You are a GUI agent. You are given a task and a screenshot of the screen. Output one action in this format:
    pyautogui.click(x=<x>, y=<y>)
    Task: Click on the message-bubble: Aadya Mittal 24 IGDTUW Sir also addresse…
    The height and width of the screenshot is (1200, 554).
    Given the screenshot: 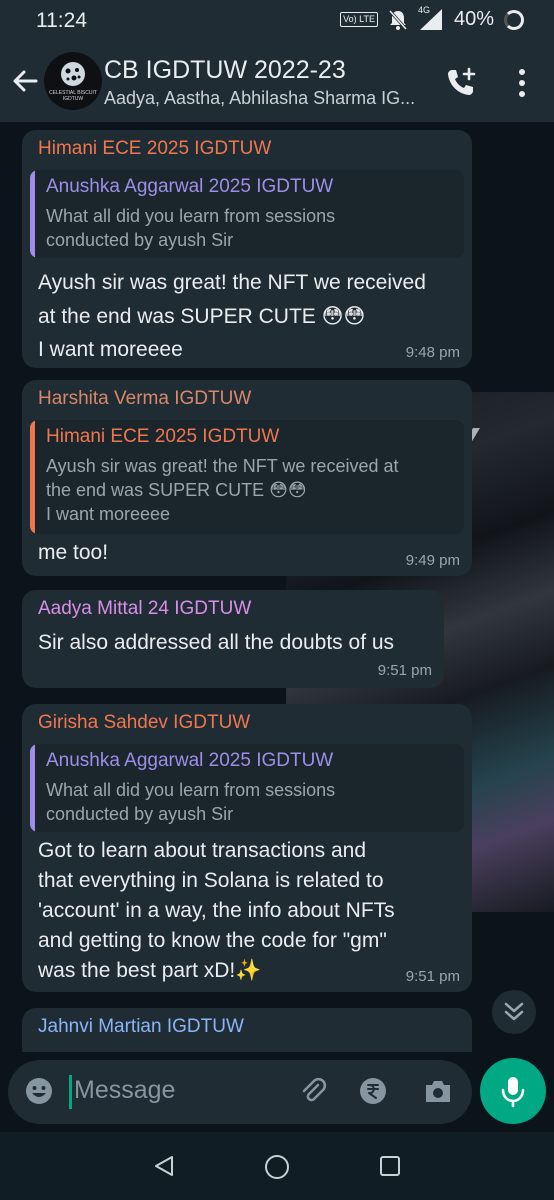 What is the action you would take?
    pyautogui.click(x=233, y=639)
    